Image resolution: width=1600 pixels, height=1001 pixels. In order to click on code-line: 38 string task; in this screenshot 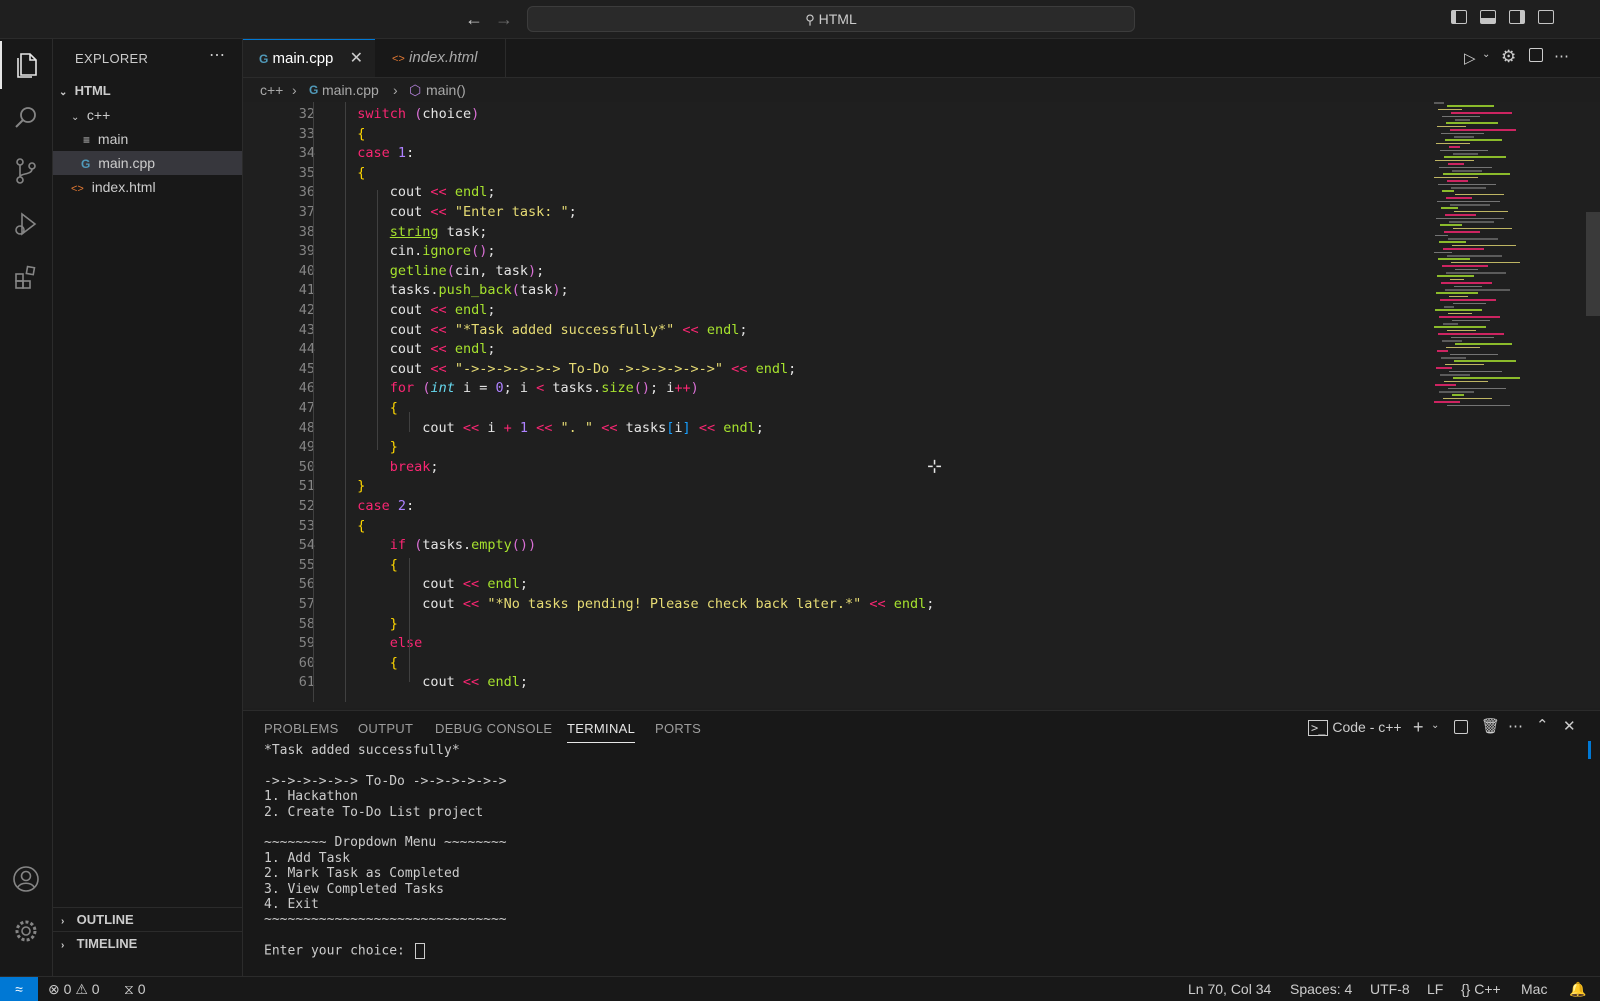, I will do `click(823, 232)`.